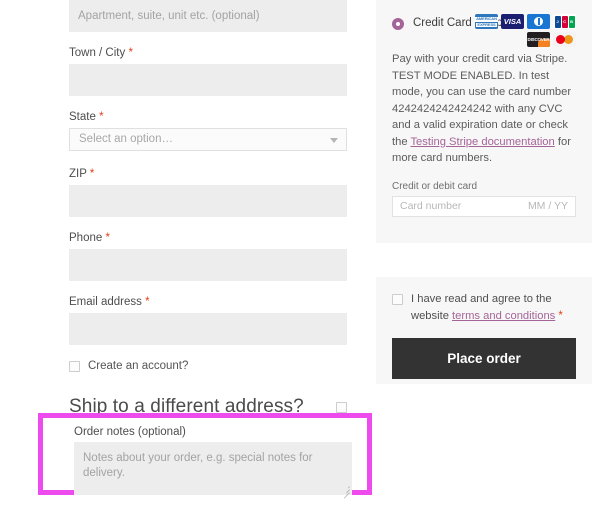 The height and width of the screenshot is (505, 600). I want to click on credit-card-radio, so click(398, 24).